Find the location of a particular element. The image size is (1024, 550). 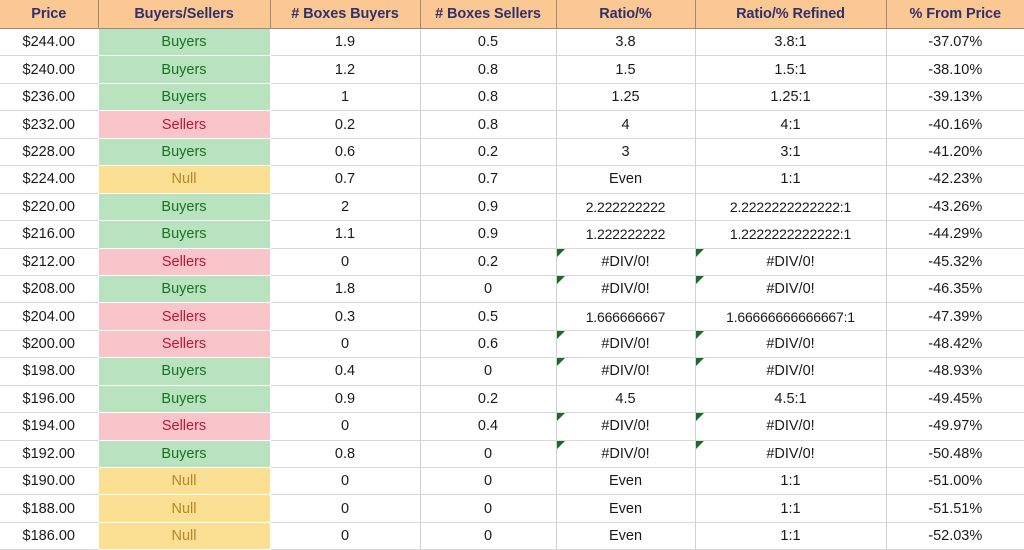

cell-boxes-buyers: 1.1 is located at coordinates (345, 234).